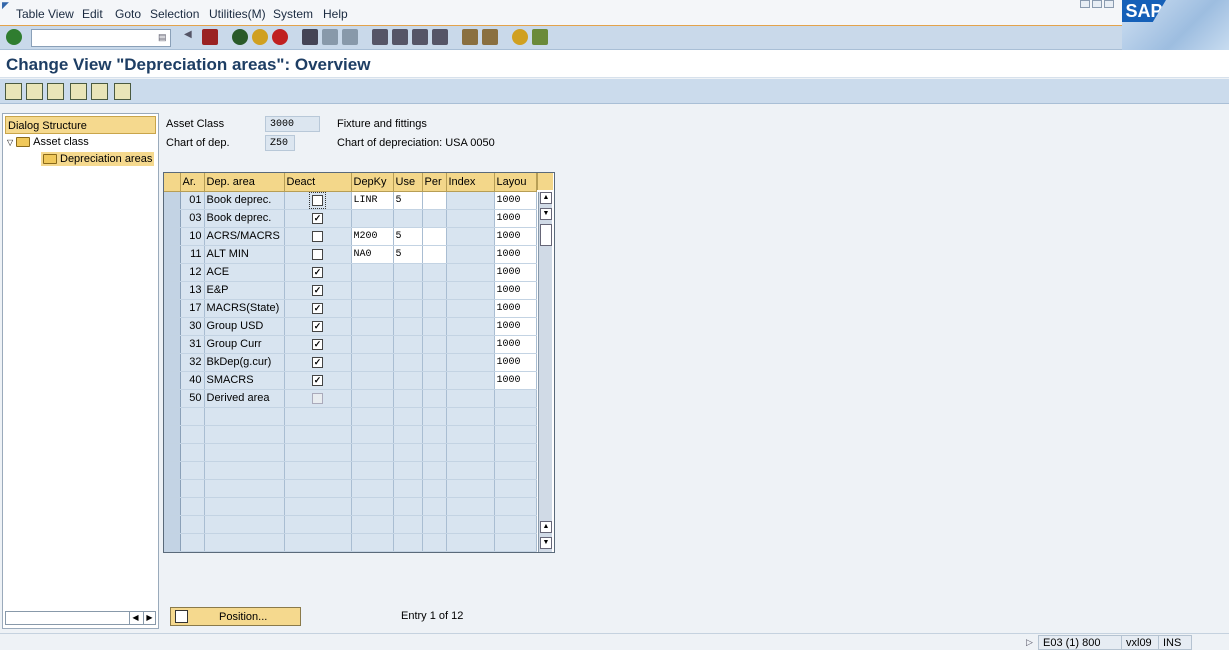 The image size is (1229, 650). Describe the element at coordinates (372, 254) in the screenshot. I see `cell-depky: NA0` at that location.